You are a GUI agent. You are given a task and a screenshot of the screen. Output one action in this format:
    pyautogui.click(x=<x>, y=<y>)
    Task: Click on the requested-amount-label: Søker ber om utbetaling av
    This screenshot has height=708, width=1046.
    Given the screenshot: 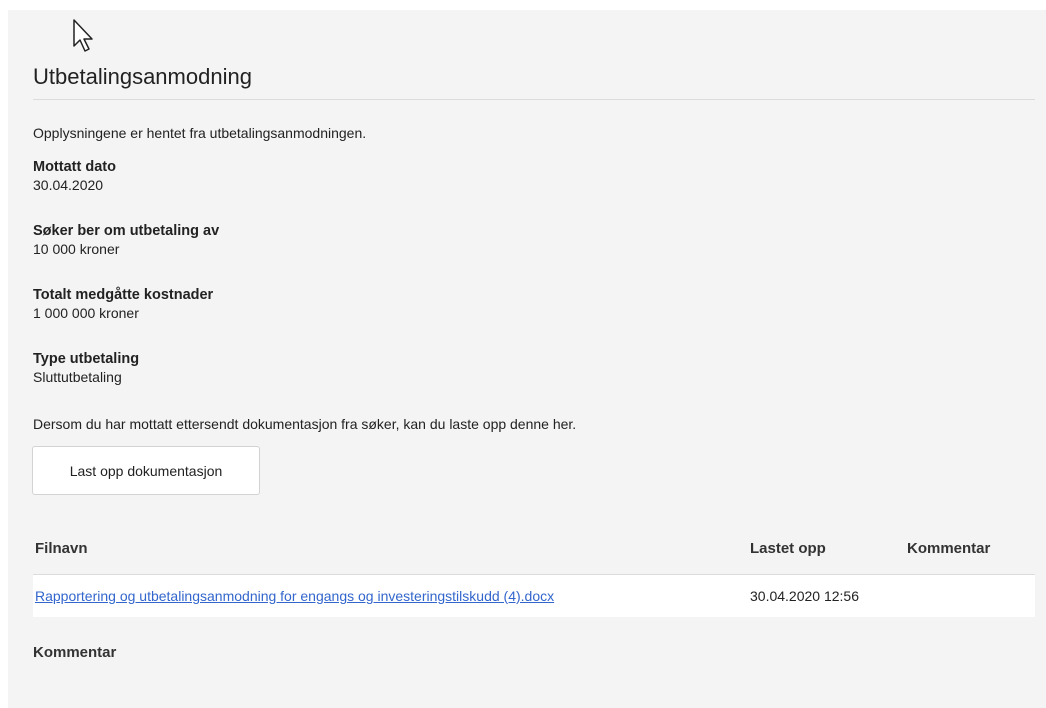 What is the action you would take?
    pyautogui.click(x=126, y=231)
    